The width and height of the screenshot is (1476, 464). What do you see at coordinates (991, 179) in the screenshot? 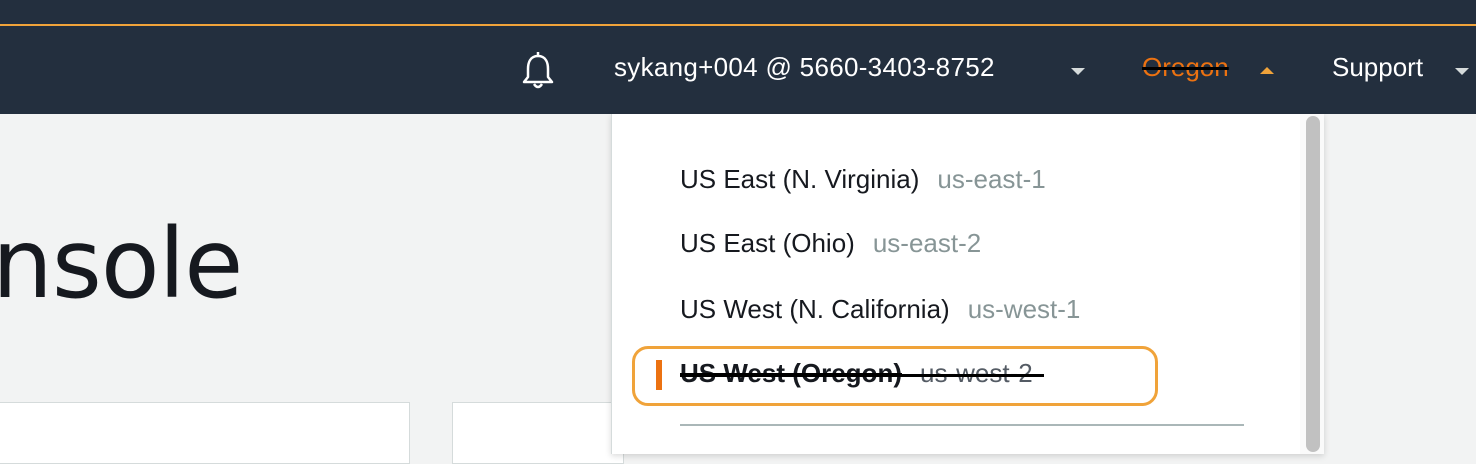
I see `region-code: us-east-1` at bounding box center [991, 179].